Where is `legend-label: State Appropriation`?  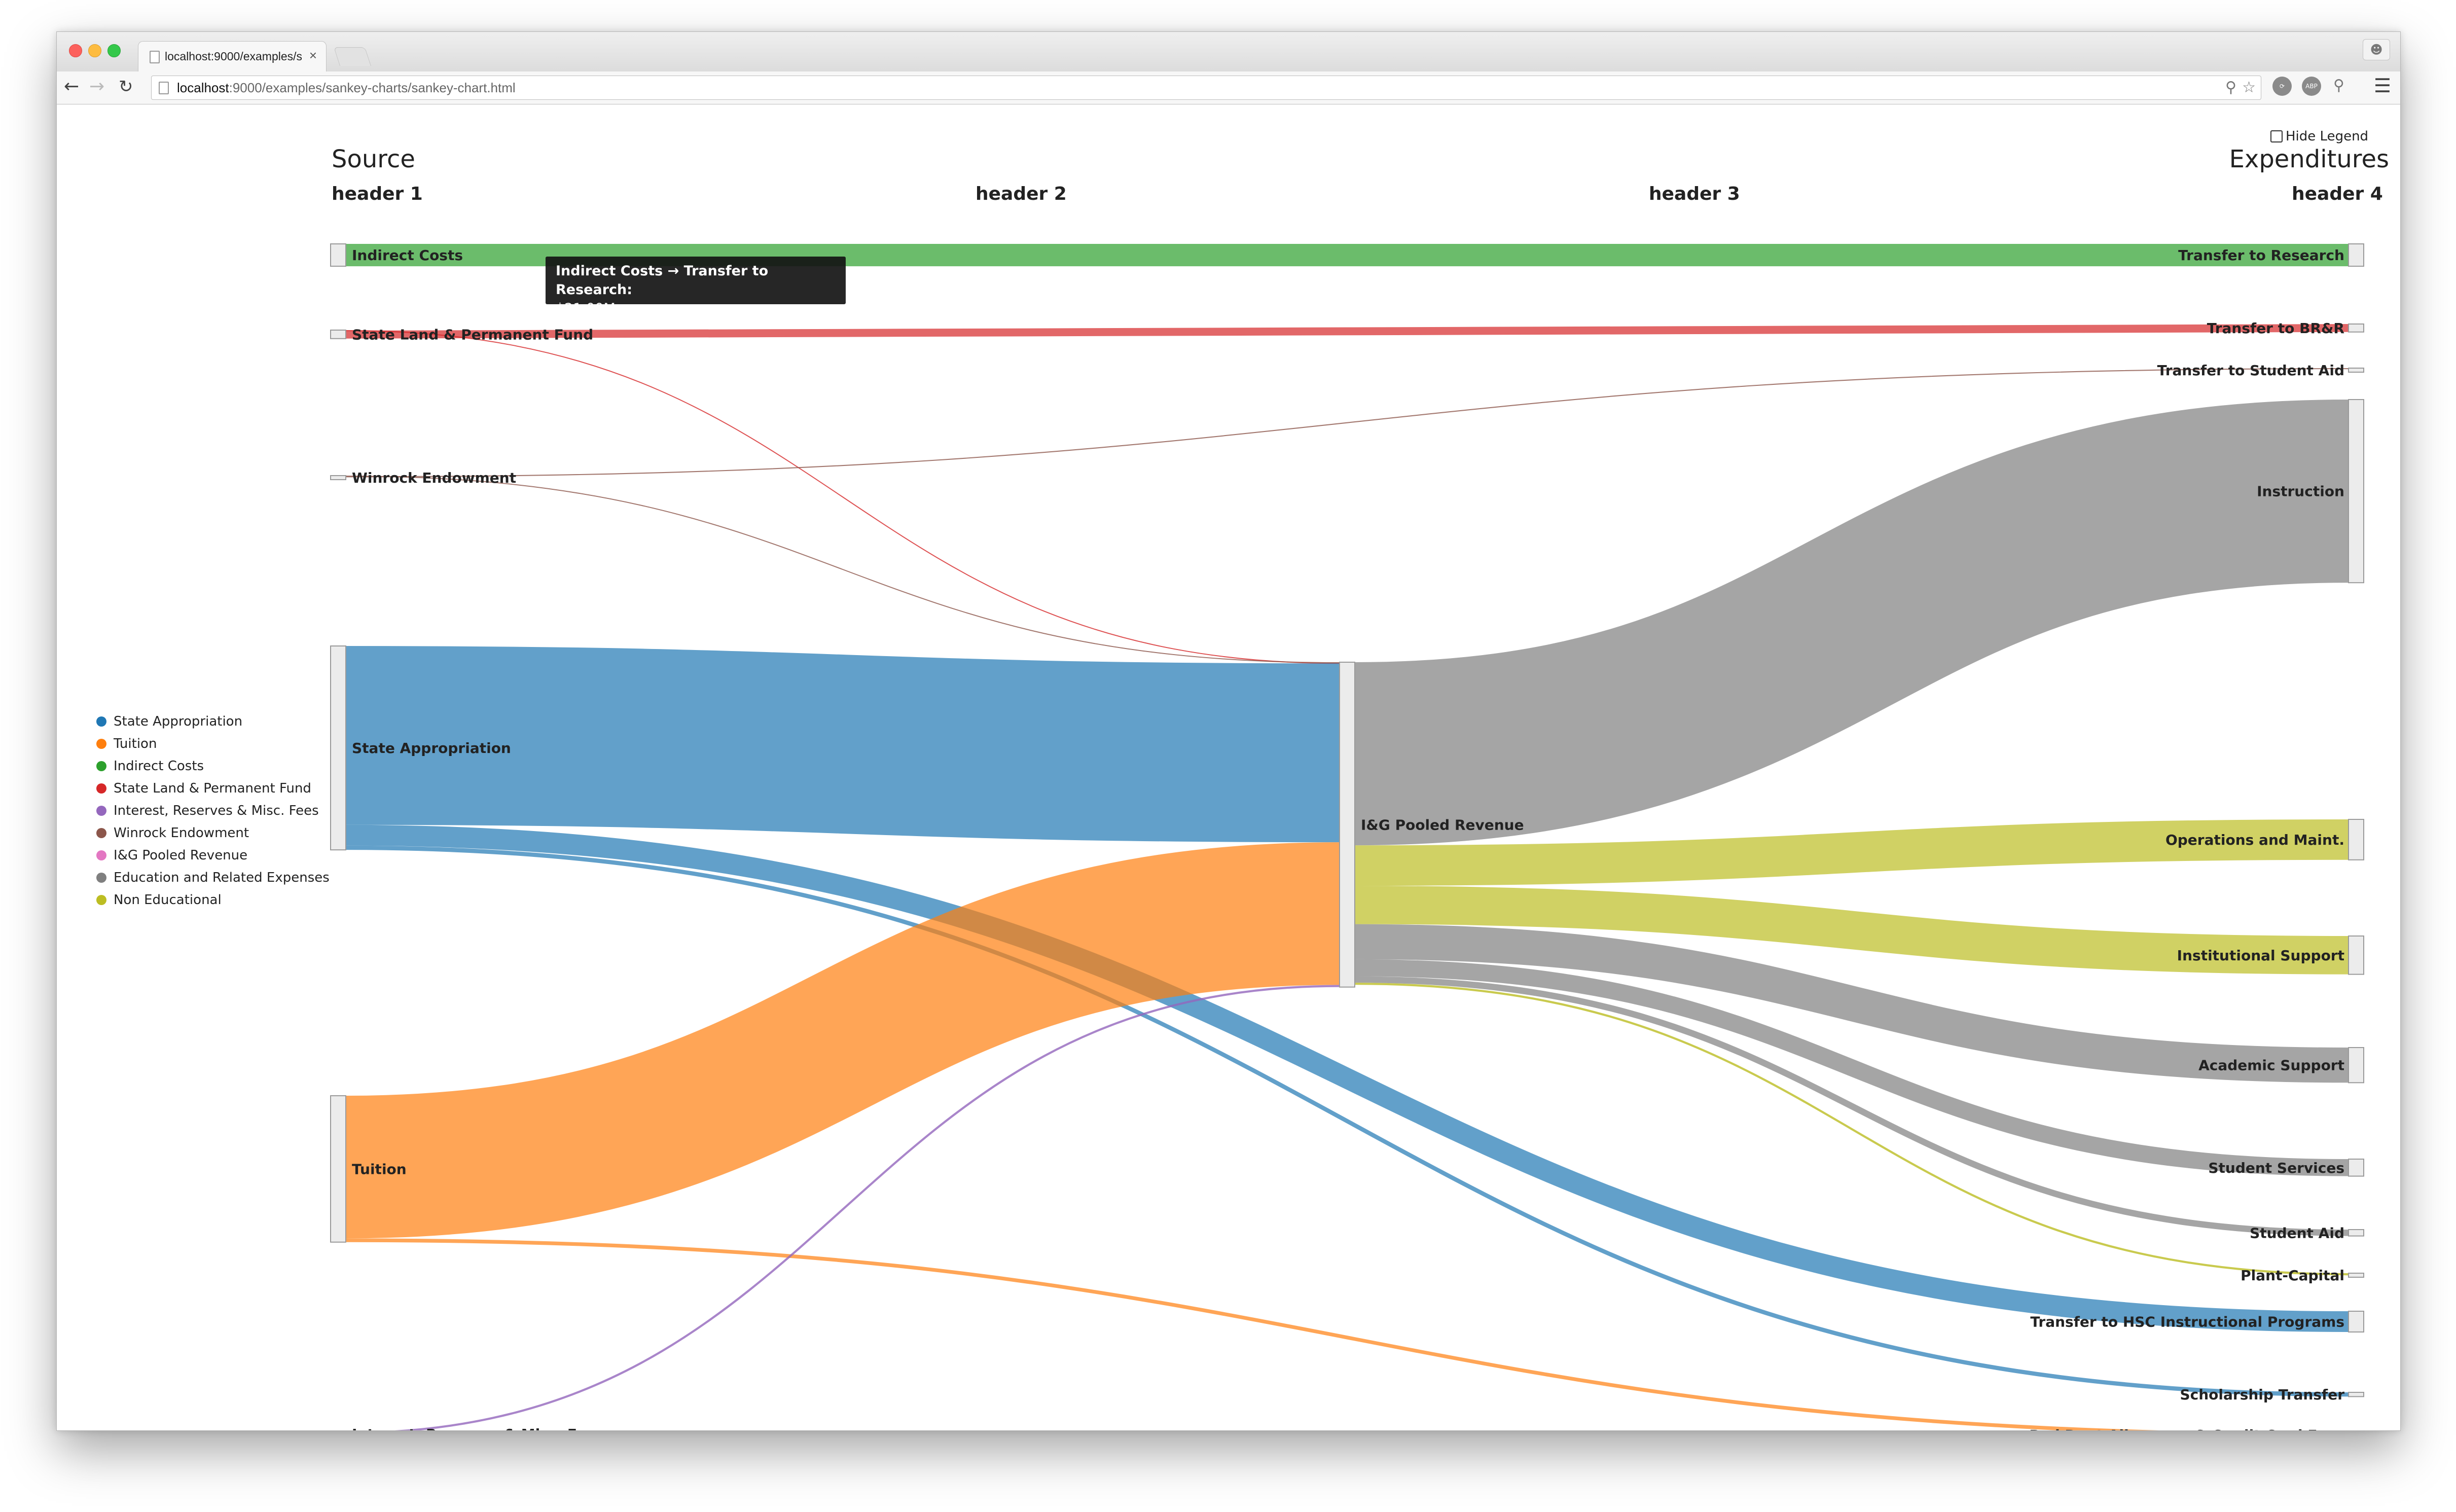
legend-label: State Appropriation is located at coordinates (178, 722).